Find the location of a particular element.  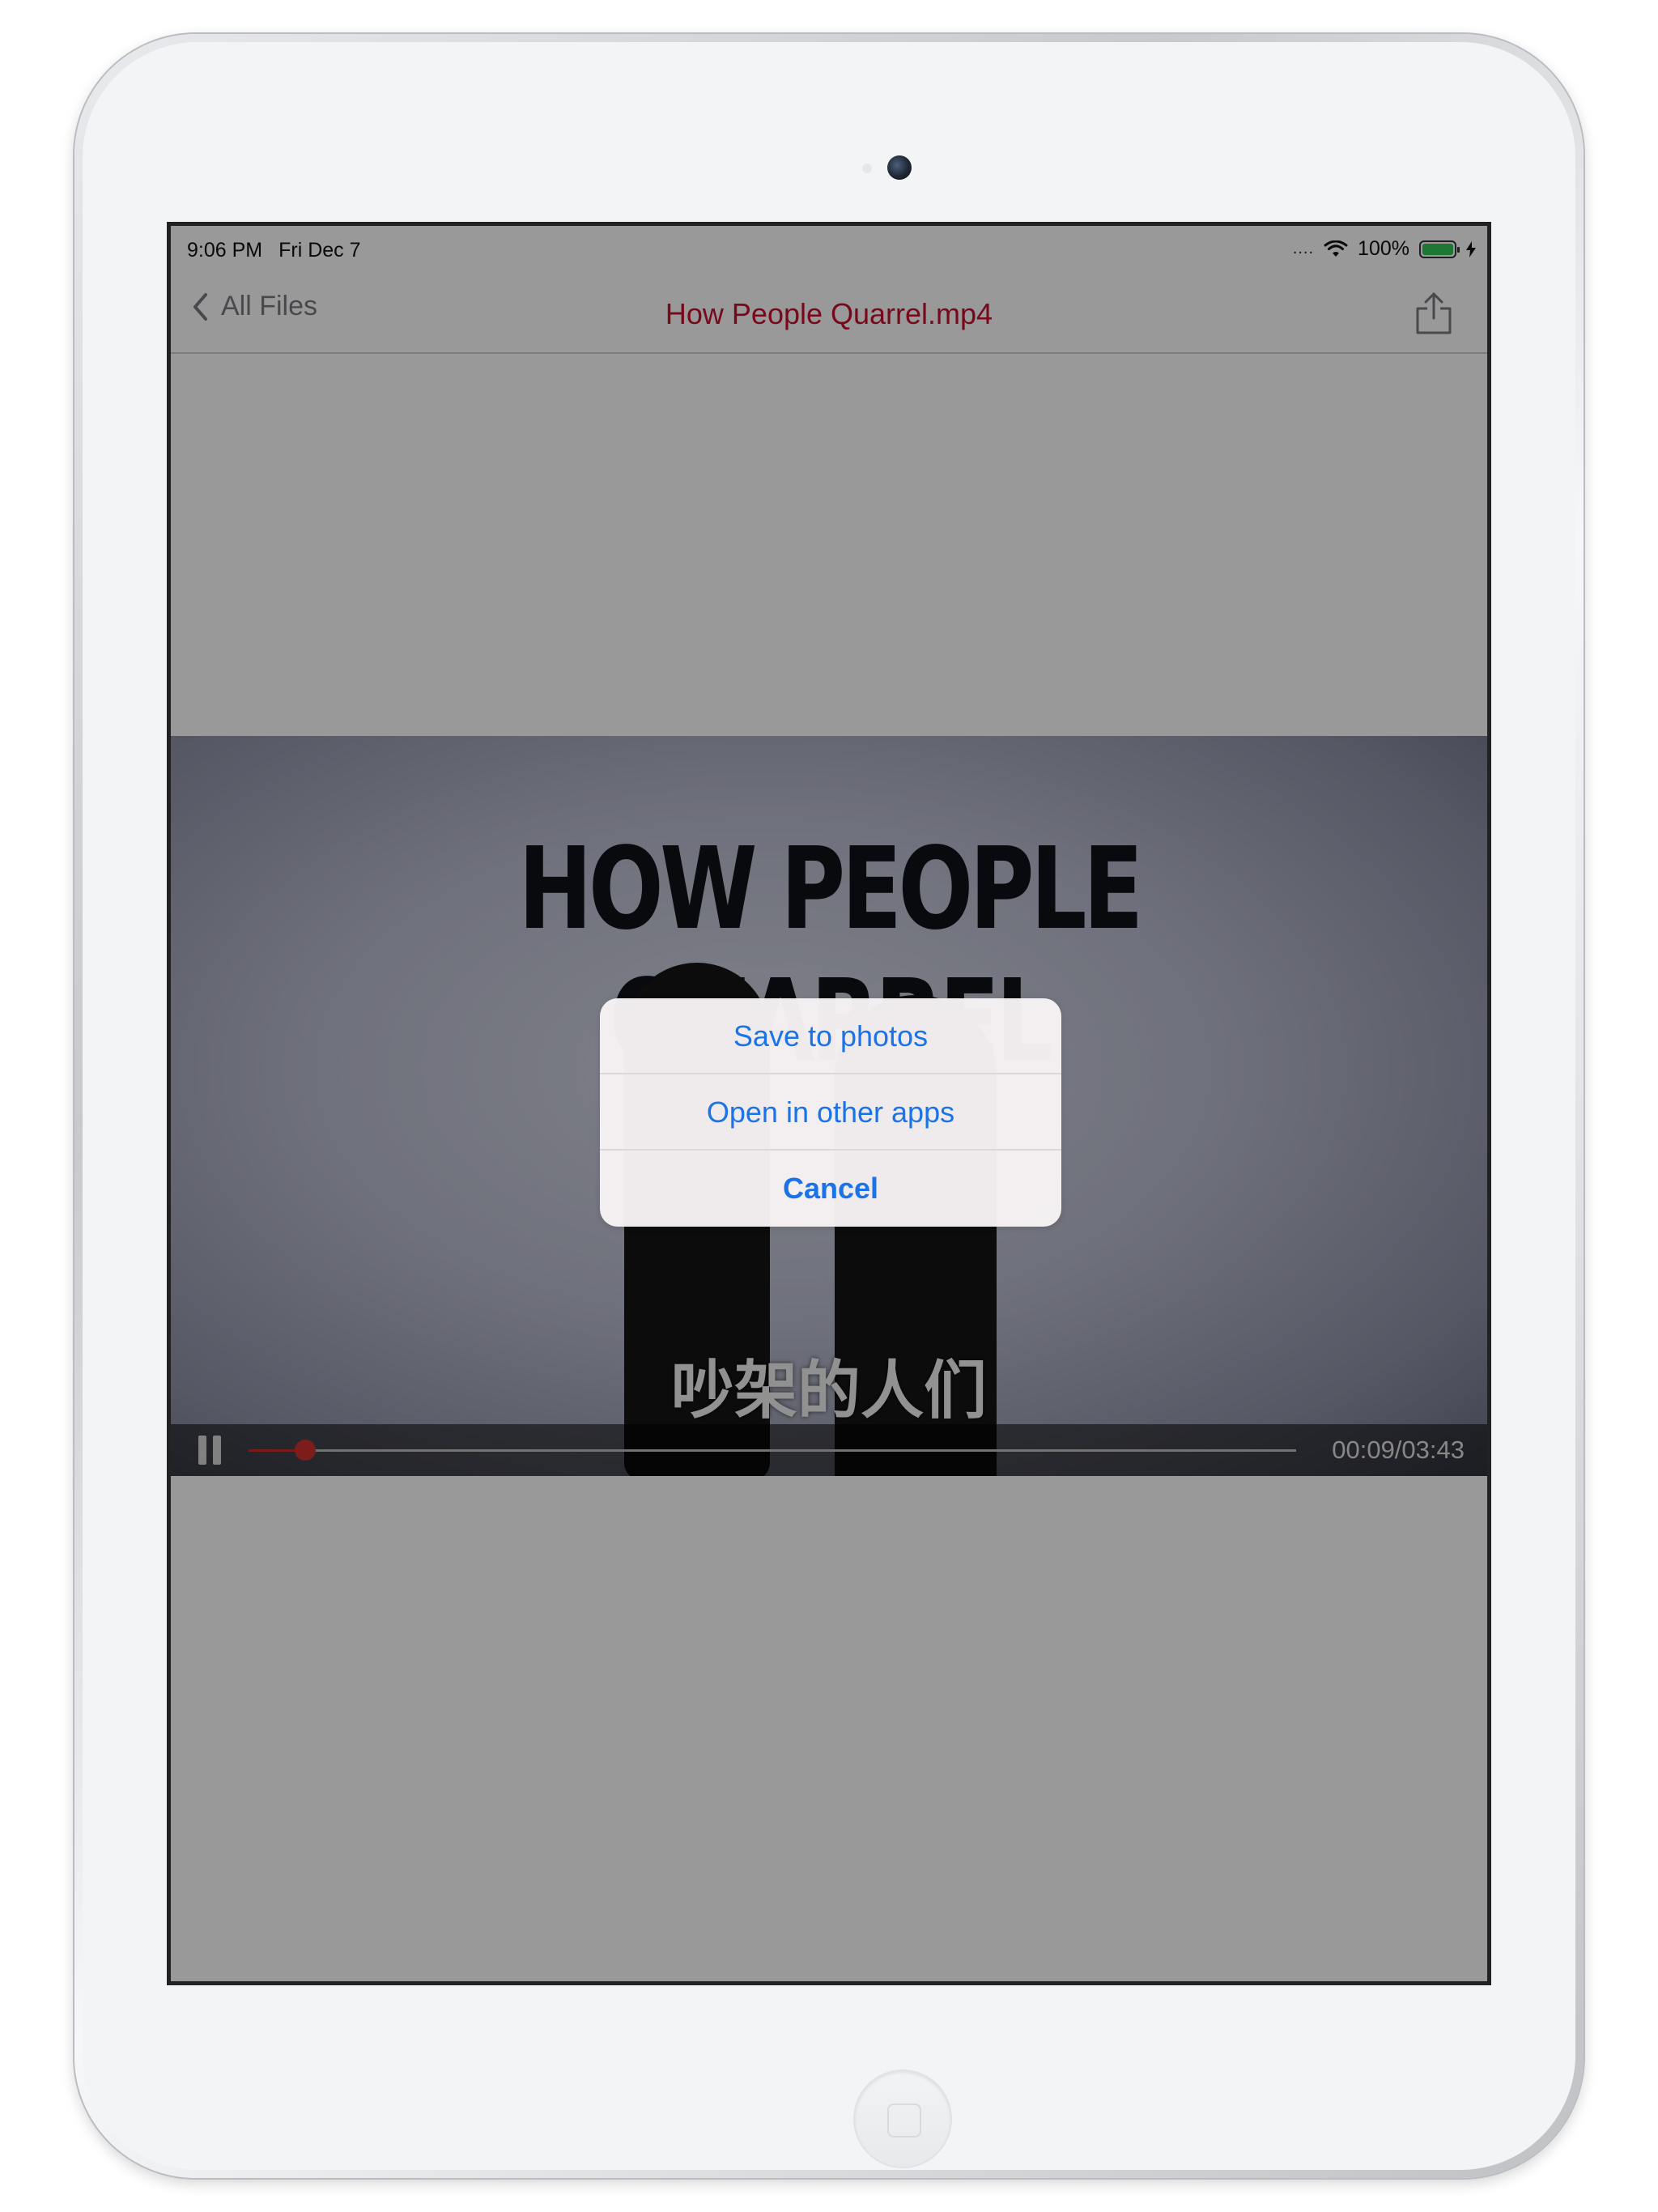

home-square-icon is located at coordinates (904, 2121).